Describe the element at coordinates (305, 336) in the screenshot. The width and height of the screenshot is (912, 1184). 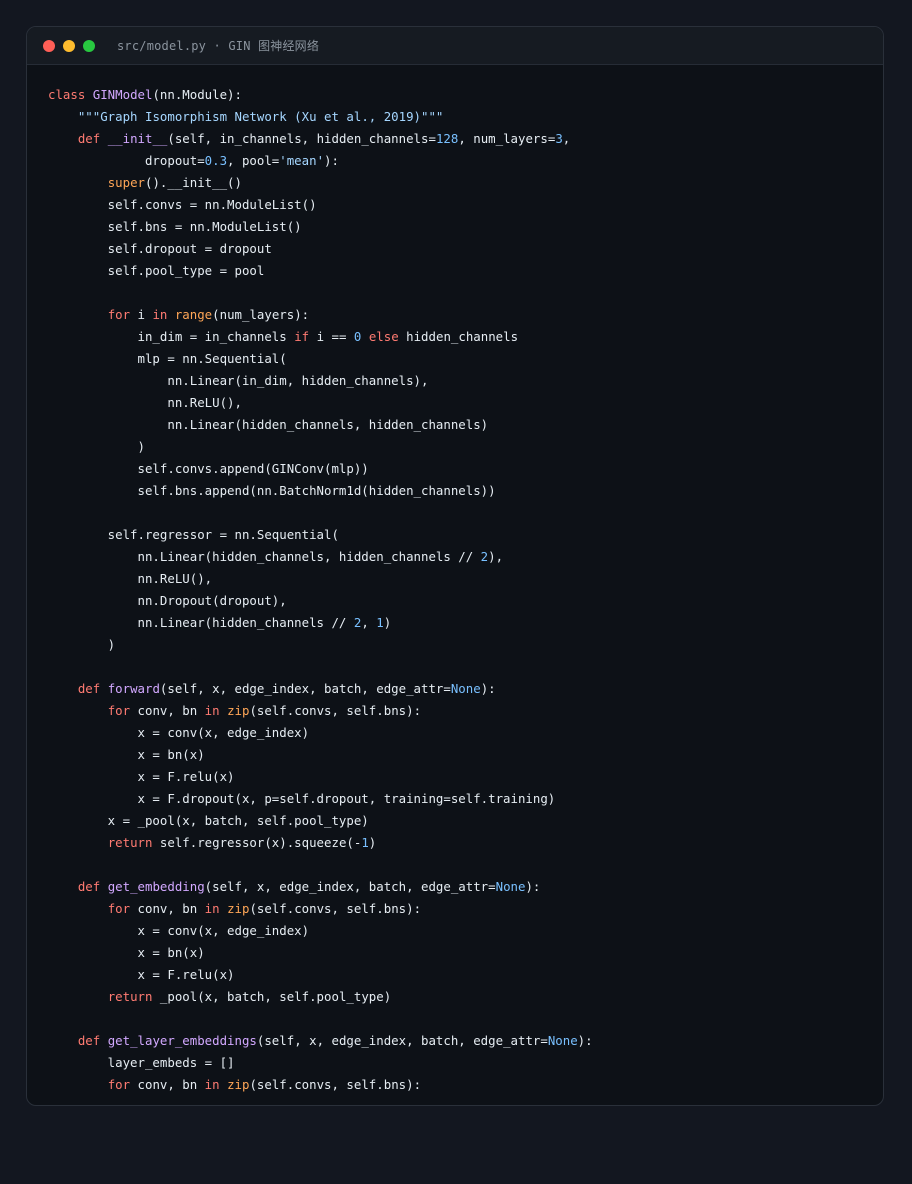
I see `code-token: if` at that location.